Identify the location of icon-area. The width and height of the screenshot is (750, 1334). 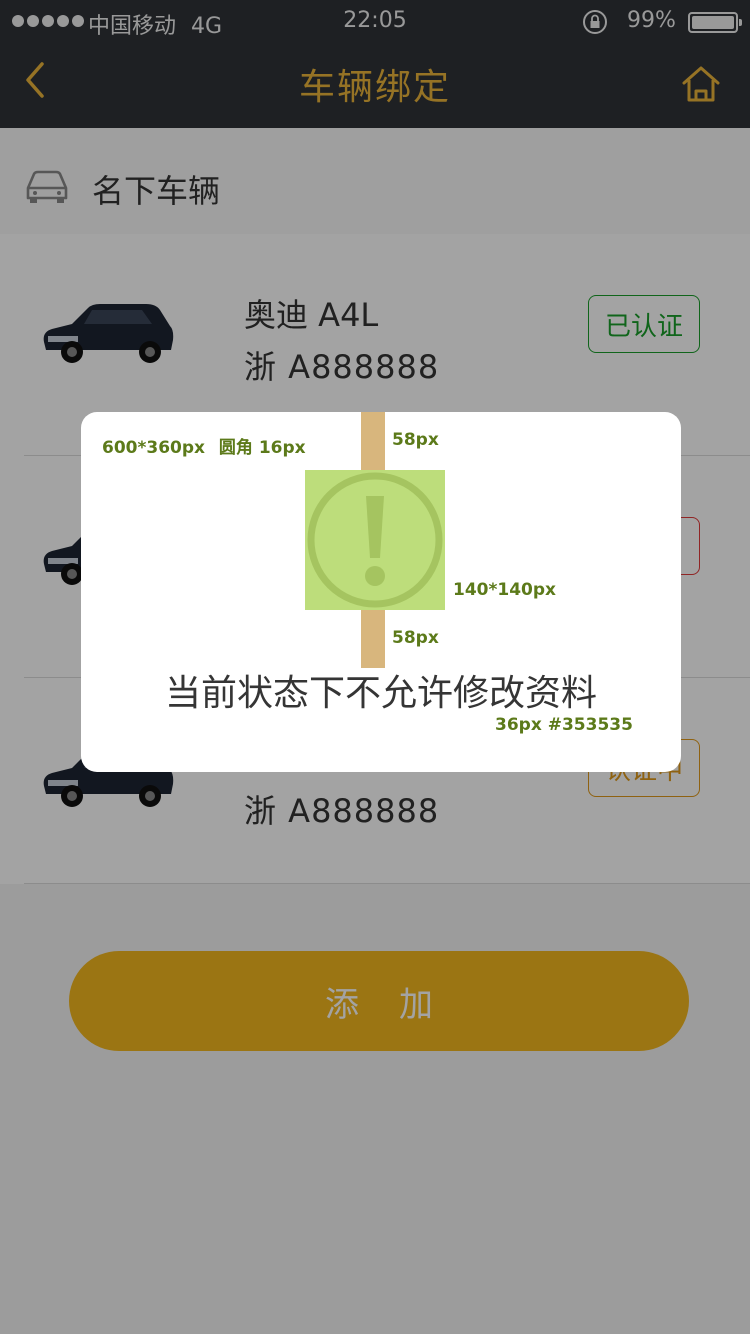
(375, 540).